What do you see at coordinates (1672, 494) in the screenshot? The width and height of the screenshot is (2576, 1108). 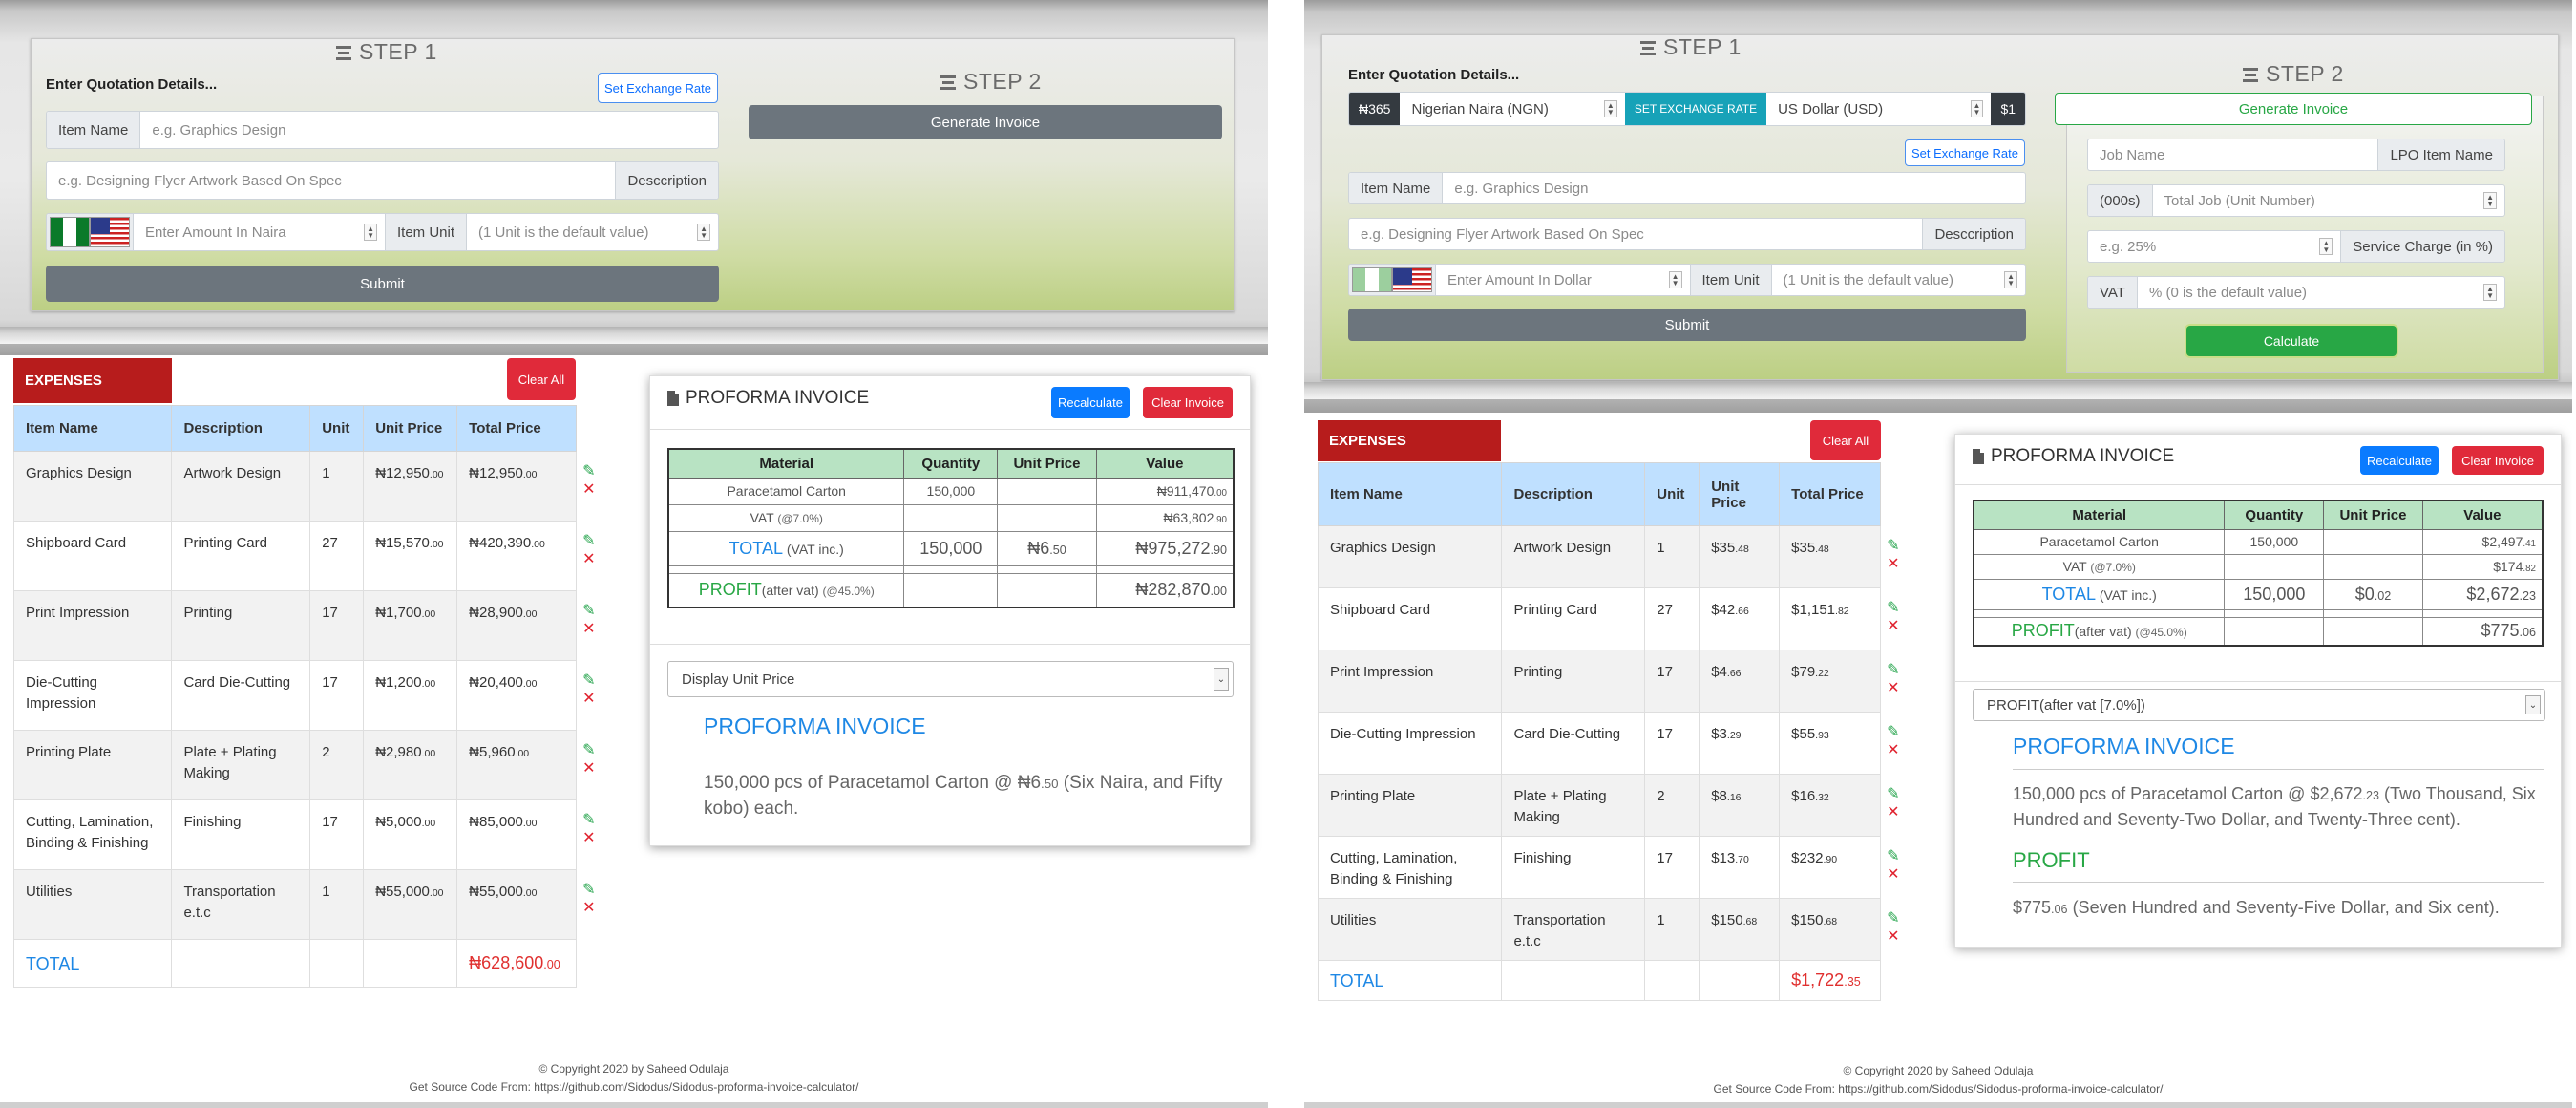 I see `col-header: Unit` at bounding box center [1672, 494].